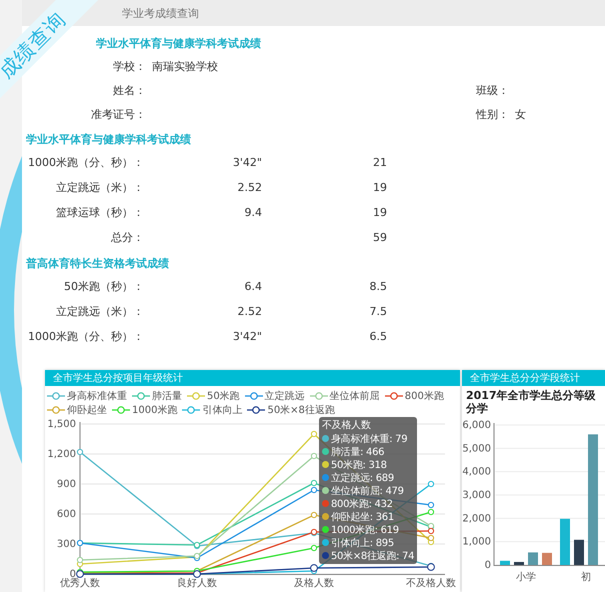 The height and width of the screenshot is (592, 605). Describe the element at coordinates (197, 583) in the screenshot. I see `x-tick-label: 良好人数` at that location.